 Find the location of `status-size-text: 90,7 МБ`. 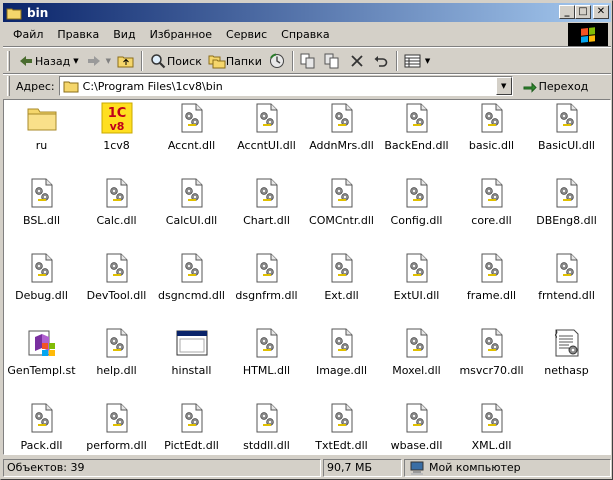

status-size-text: 90,7 МБ is located at coordinates (350, 467).